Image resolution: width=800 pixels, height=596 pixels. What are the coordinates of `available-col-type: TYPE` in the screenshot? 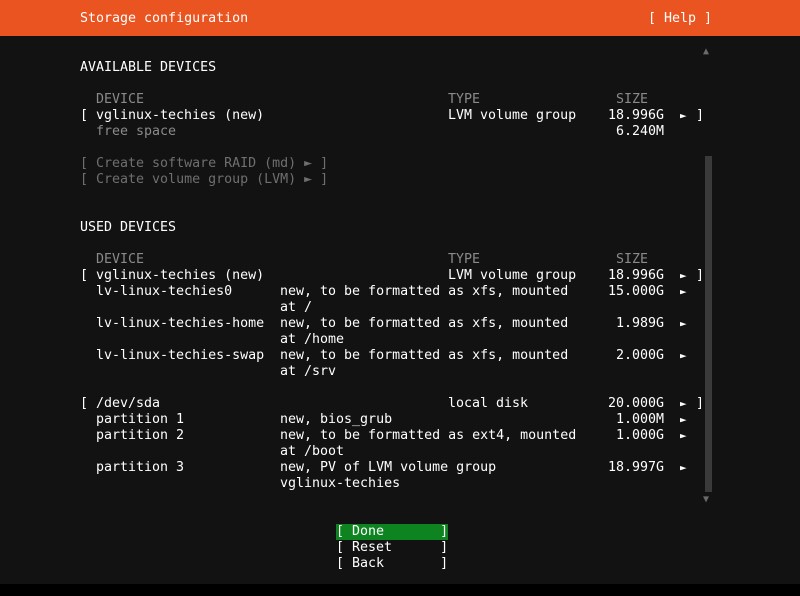 It's located at (464, 99).